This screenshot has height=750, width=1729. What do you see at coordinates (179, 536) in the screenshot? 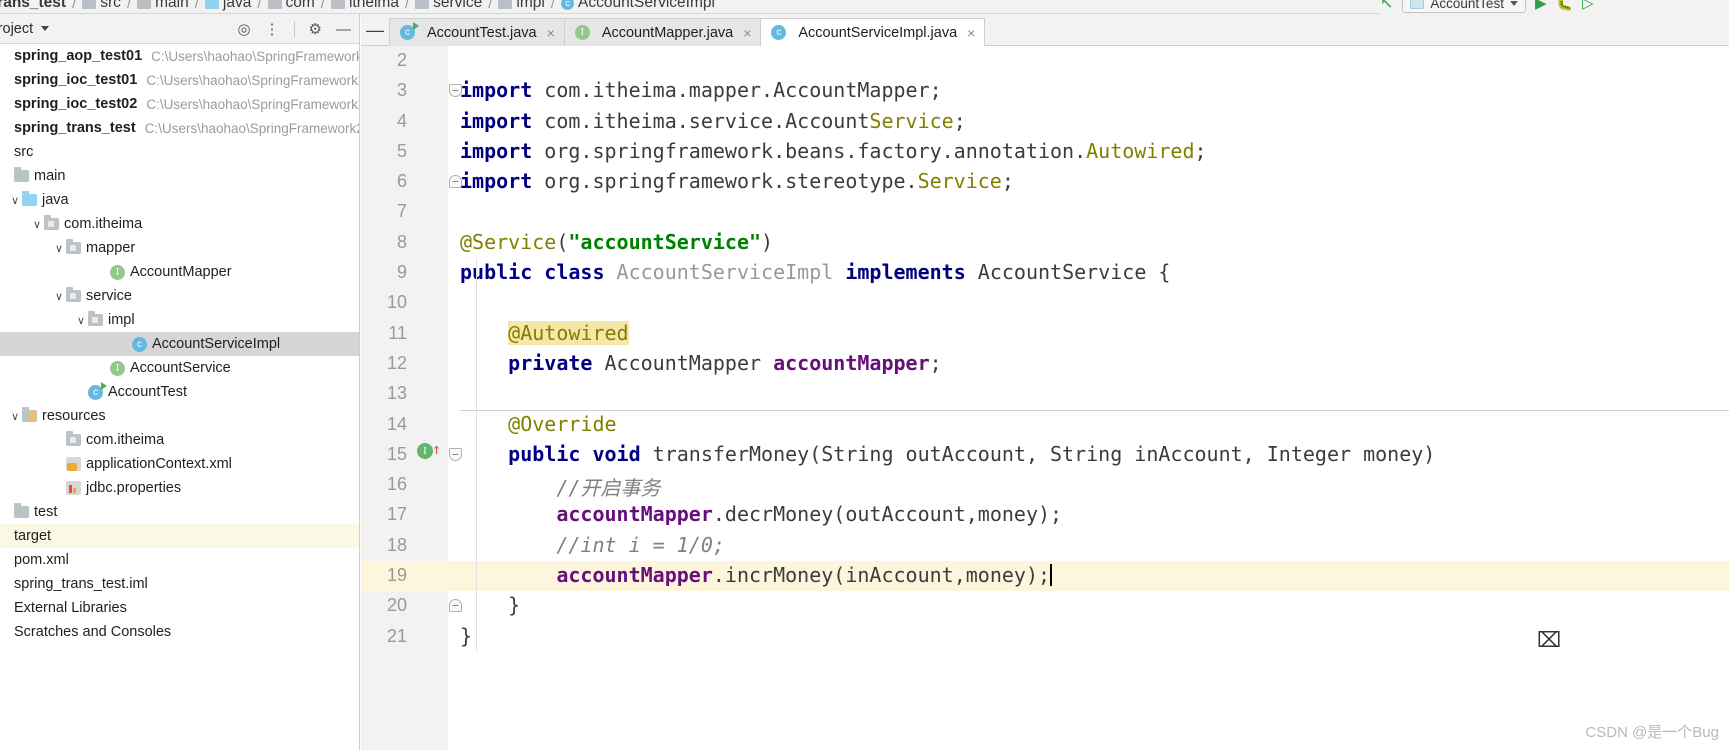
I see `tree-item: target` at bounding box center [179, 536].